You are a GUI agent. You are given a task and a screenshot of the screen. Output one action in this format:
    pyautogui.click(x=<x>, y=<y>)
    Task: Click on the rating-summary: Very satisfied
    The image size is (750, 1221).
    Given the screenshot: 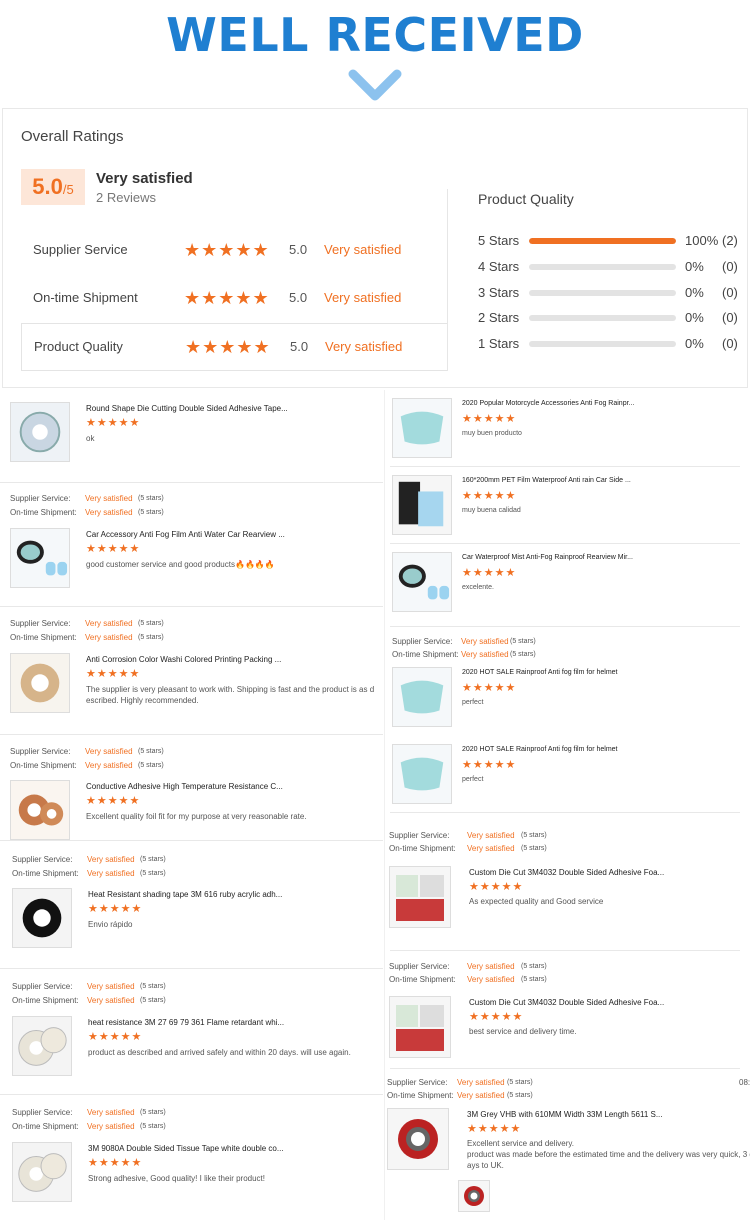 What is the action you would take?
    pyautogui.click(x=144, y=178)
    